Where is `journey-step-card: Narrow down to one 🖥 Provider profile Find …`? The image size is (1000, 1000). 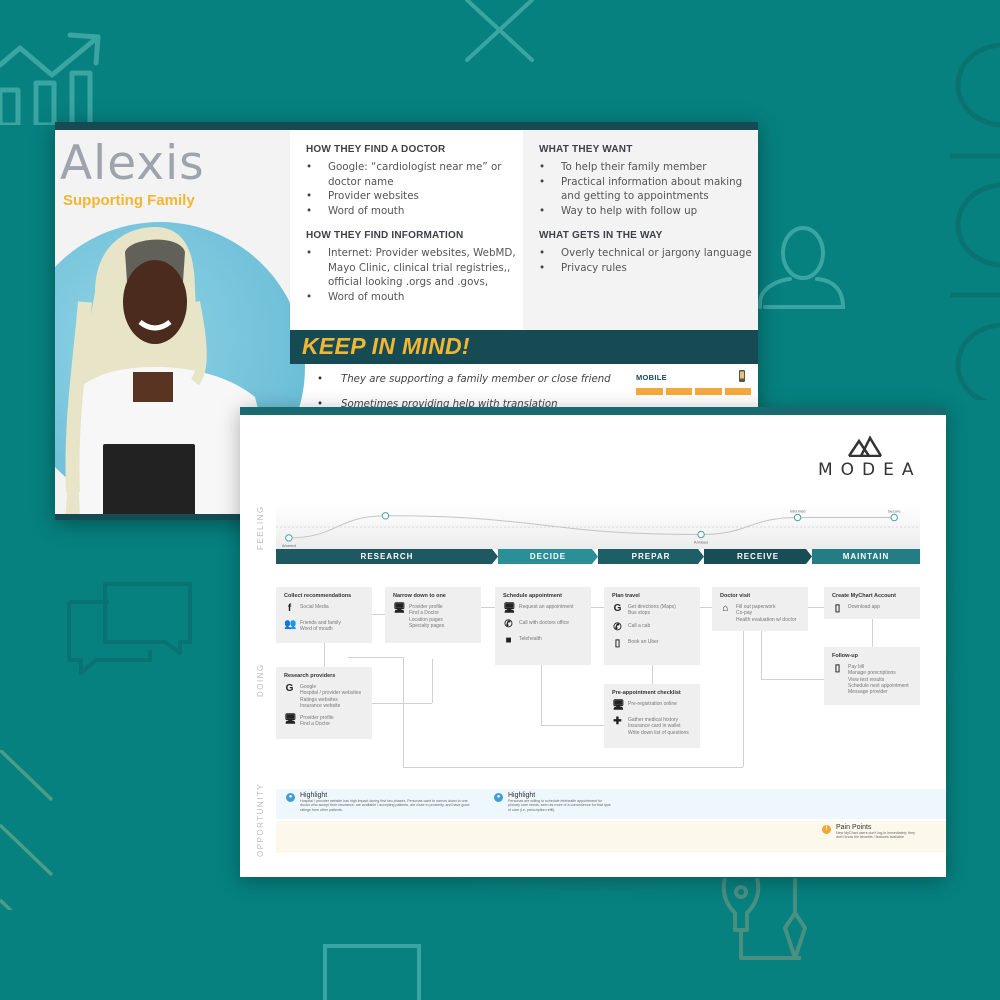
journey-step-card: Narrow down to one 🖥 Provider profile Find … is located at coordinates (433, 615).